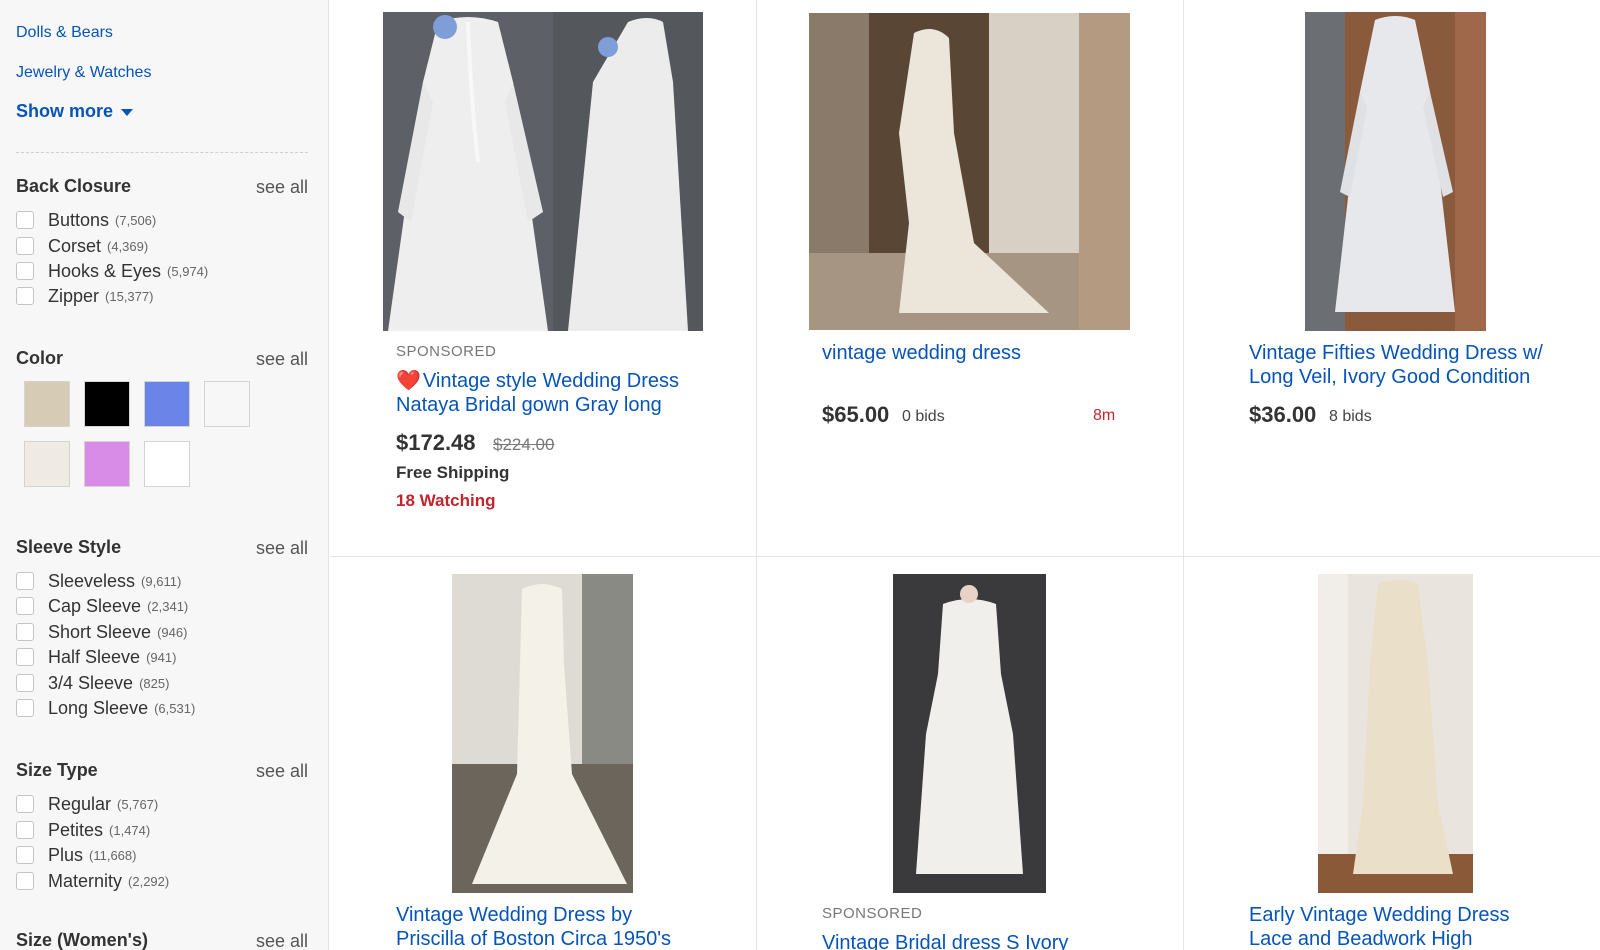 This screenshot has height=950, width=1600. Describe the element at coordinates (64, 33) in the screenshot. I see `category-link-dolls-bears: Dolls & Bears` at that location.